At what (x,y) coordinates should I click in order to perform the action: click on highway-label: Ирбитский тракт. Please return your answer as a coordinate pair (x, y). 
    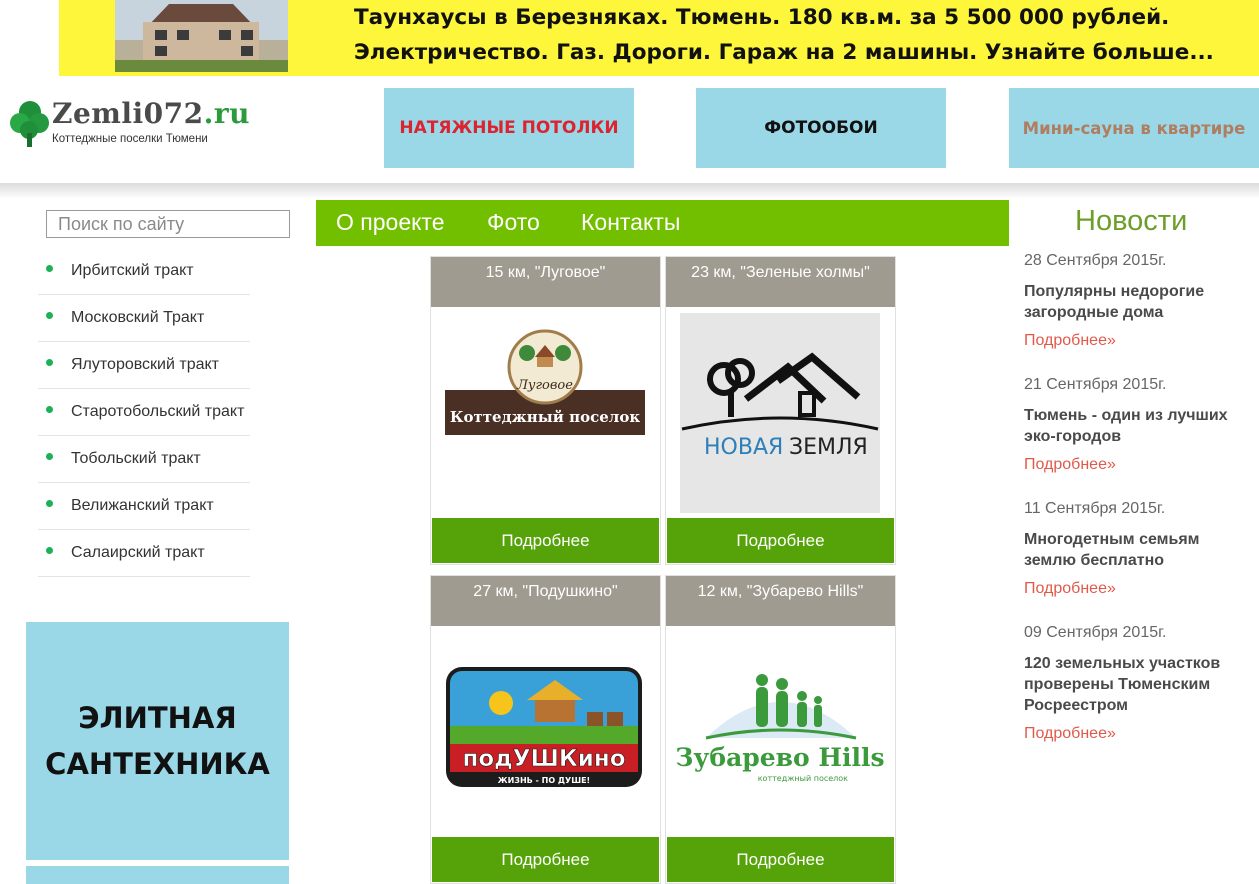
    Looking at the image, I should click on (132, 271).